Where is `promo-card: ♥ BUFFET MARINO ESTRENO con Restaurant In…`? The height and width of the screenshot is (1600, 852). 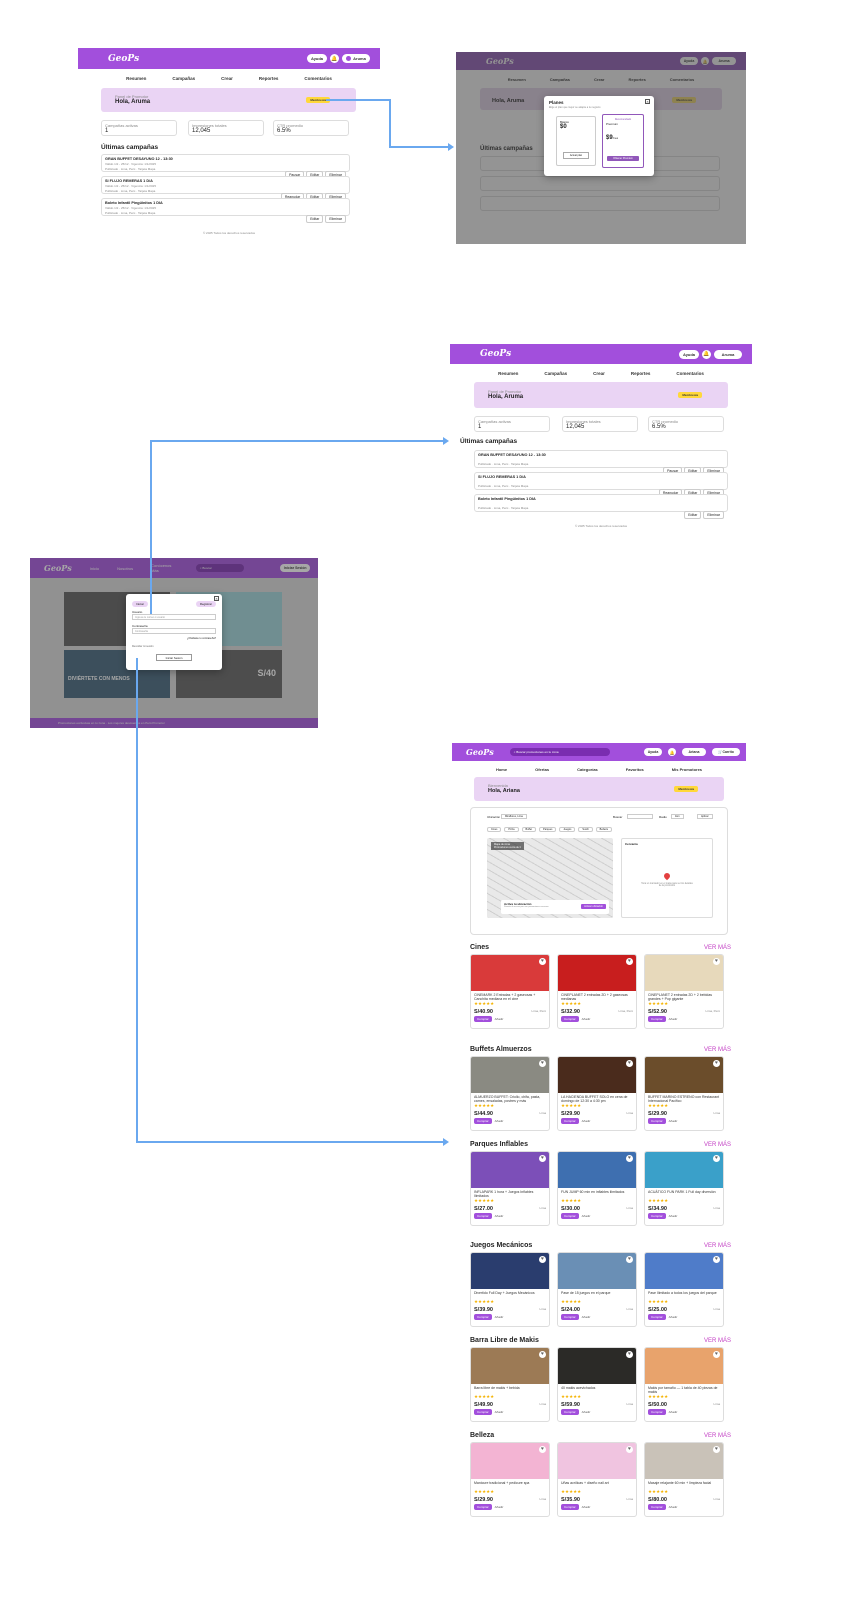
promo-card: ♥ BUFFET MARINO ESTRENO con Restaurant In… is located at coordinates (684, 1093).